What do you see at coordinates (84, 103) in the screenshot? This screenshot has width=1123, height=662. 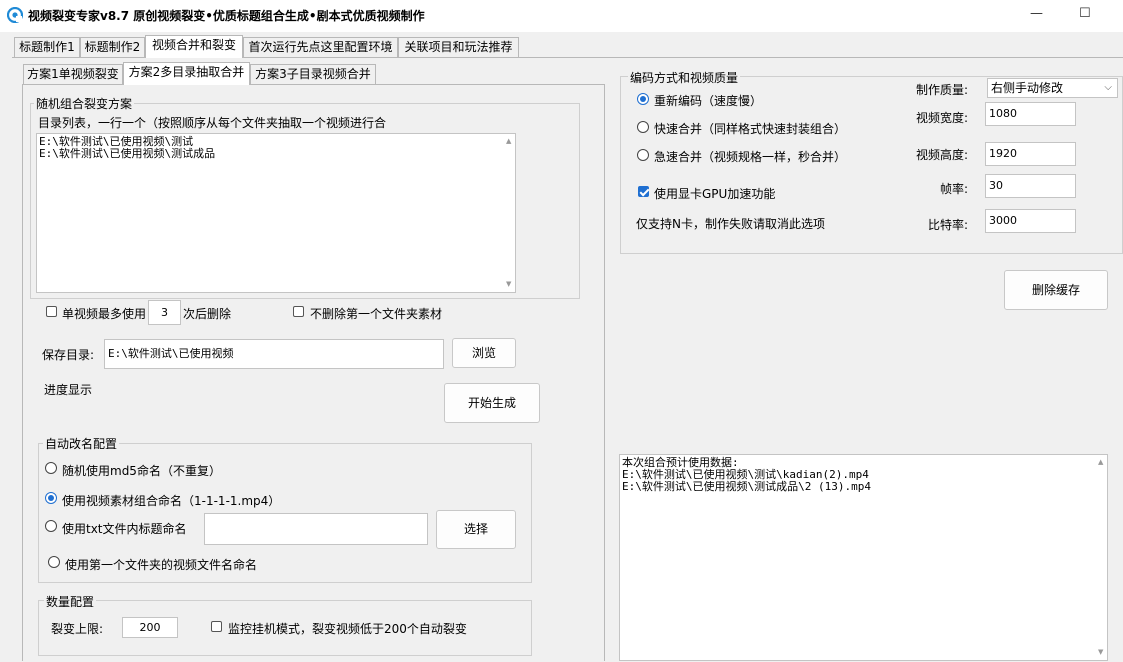 I see `random-group-title: 随机组合裂变方案` at bounding box center [84, 103].